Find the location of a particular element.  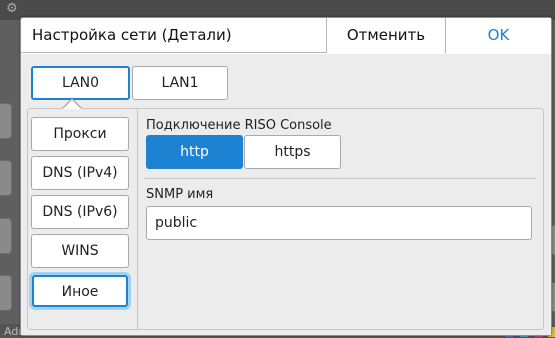

https-option-button: https is located at coordinates (292, 152).